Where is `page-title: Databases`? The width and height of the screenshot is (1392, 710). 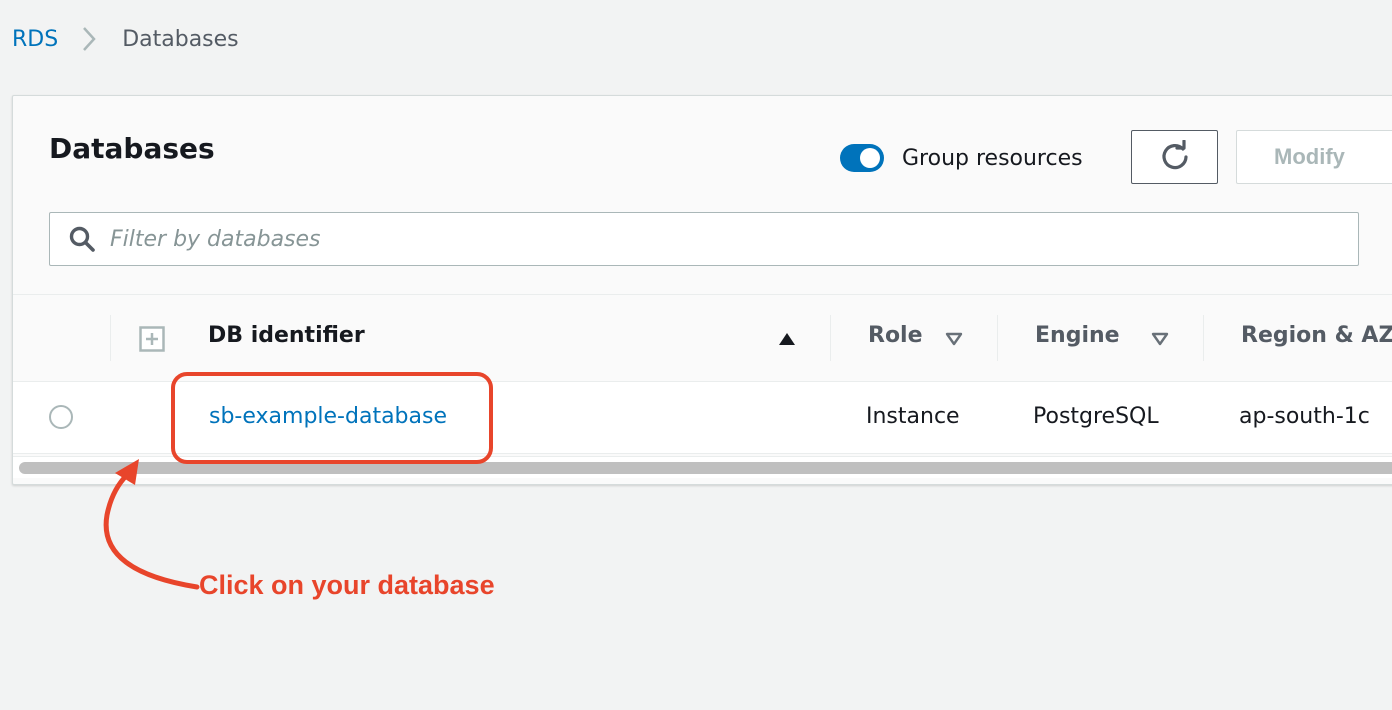
page-title: Databases is located at coordinates (132, 148).